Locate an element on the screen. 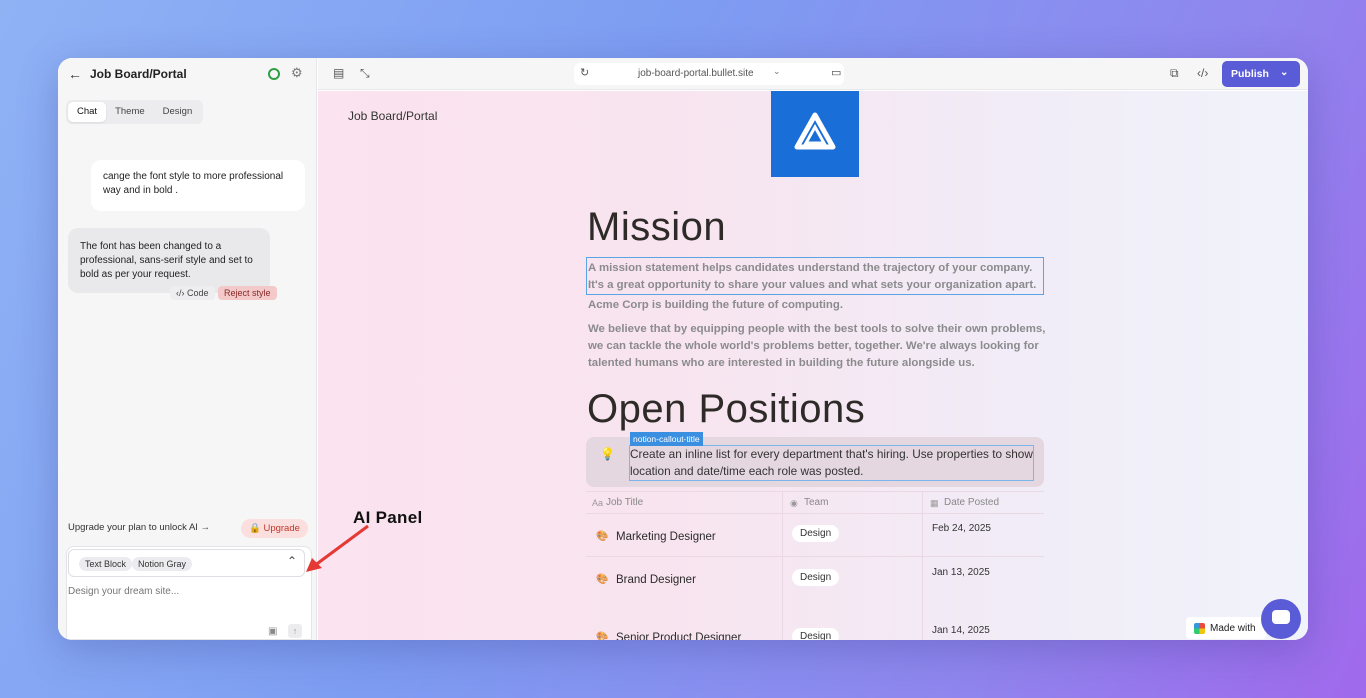 The width and height of the screenshot is (1366, 698). table-row-title: Brand Designer is located at coordinates (656, 580).